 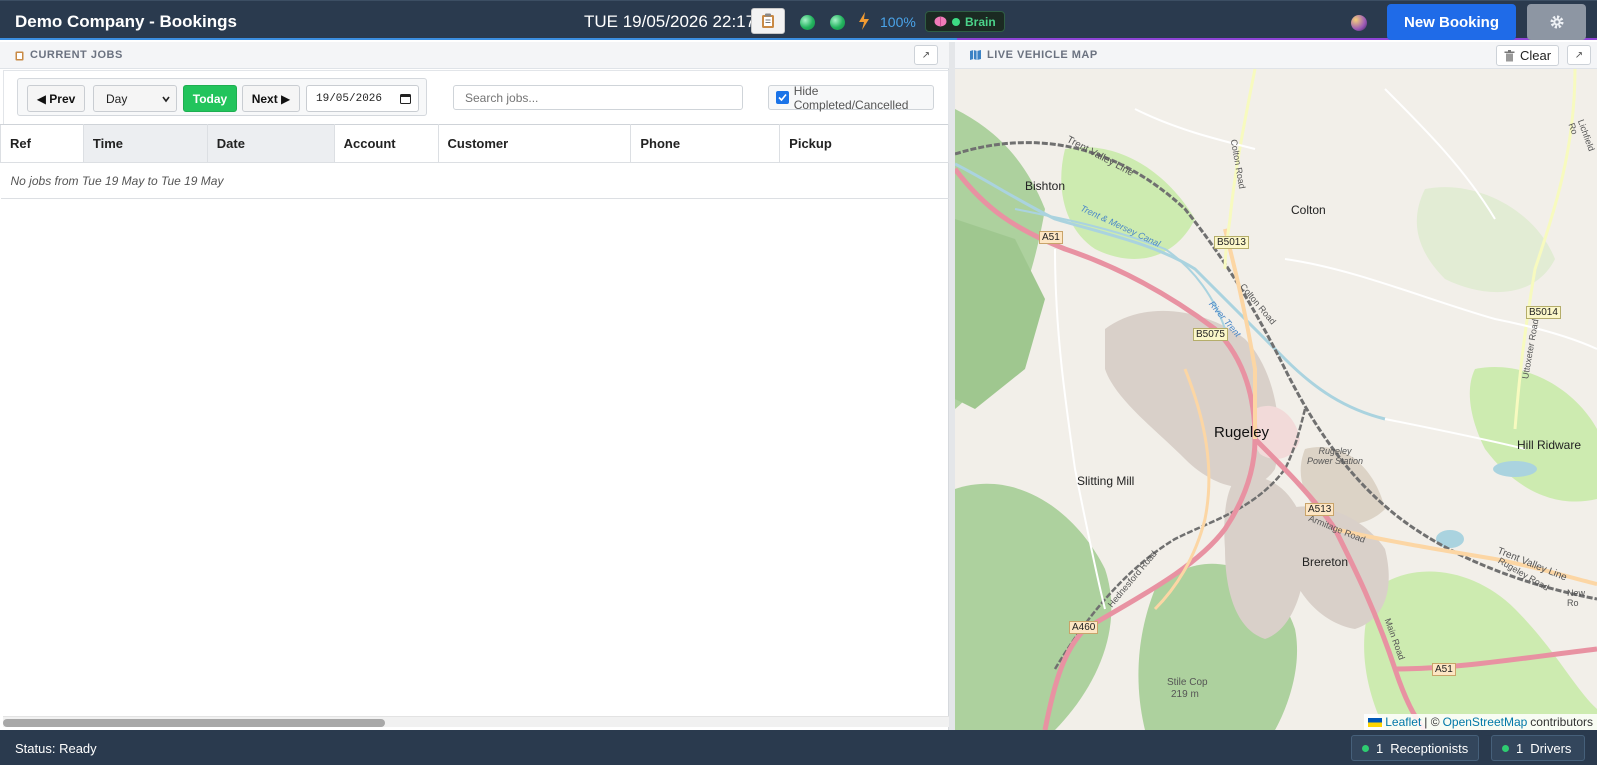 What do you see at coordinates (1444, 669) in the screenshot?
I see `road-ref-a51-east: A51` at bounding box center [1444, 669].